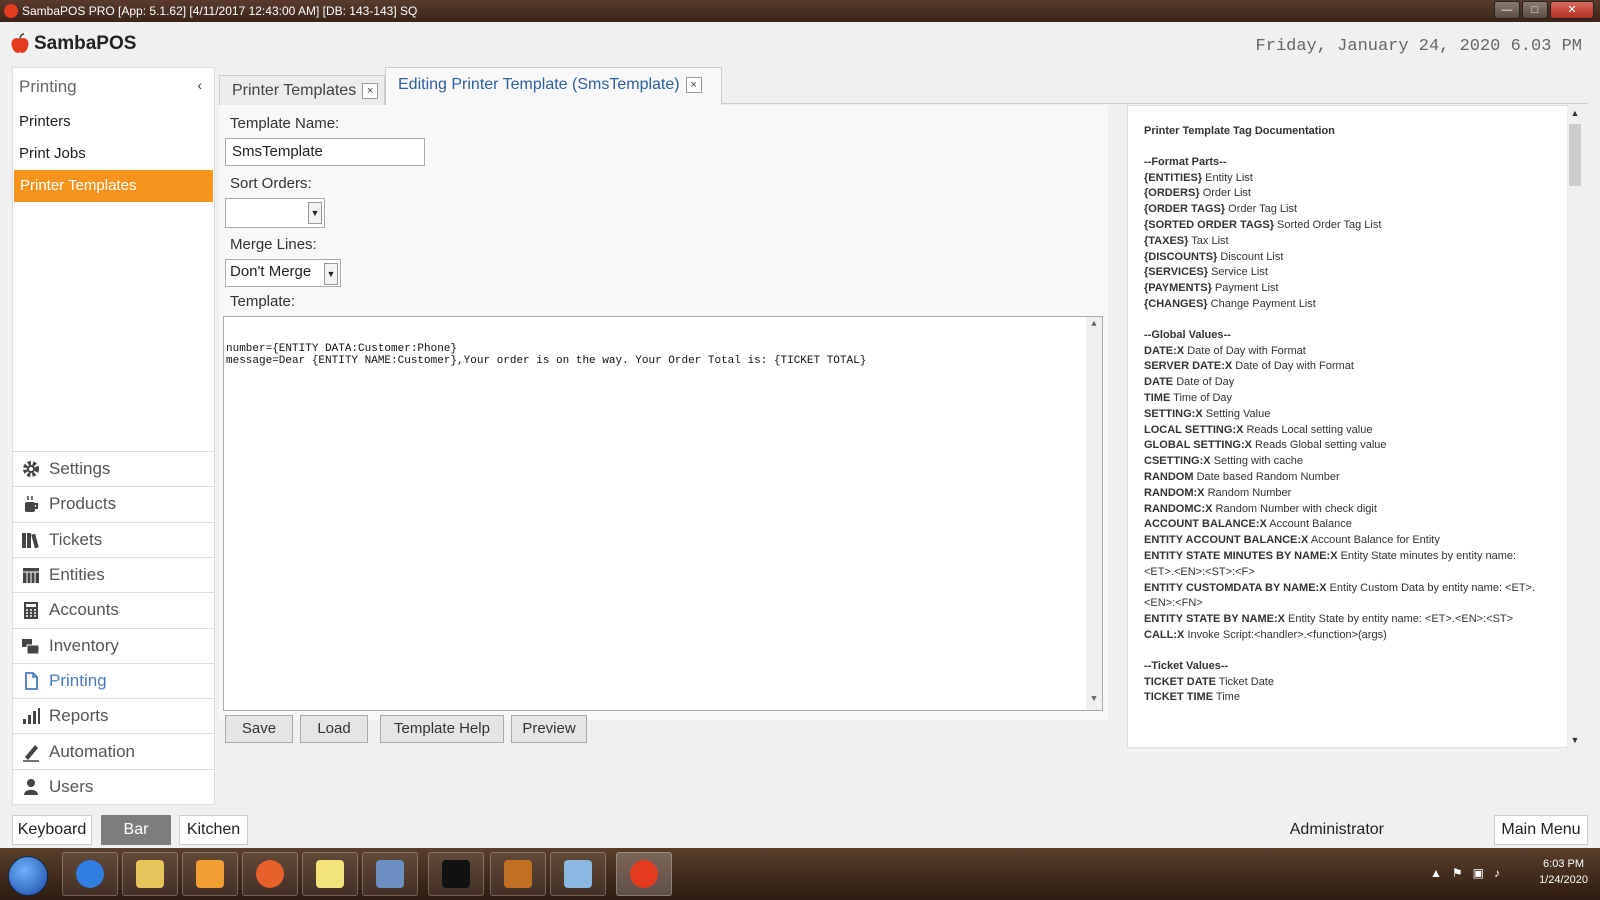 The height and width of the screenshot is (900, 1600). What do you see at coordinates (150, 874) in the screenshot?
I see `taskbar-explorer-icon` at bounding box center [150, 874].